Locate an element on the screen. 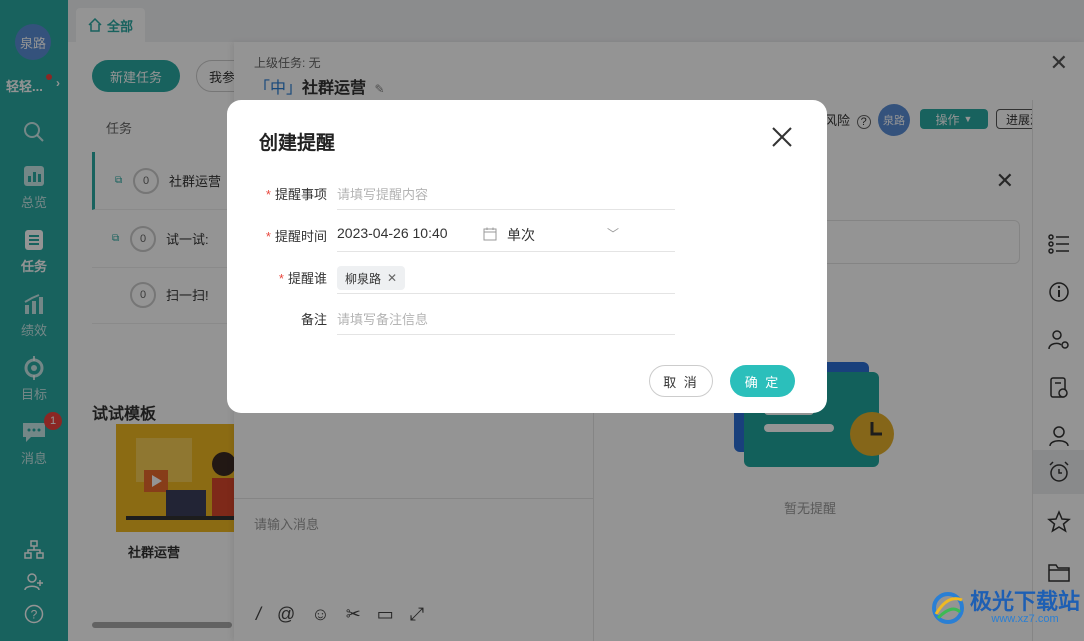  user-tag: 柳泉路 ✕ is located at coordinates (371, 278).